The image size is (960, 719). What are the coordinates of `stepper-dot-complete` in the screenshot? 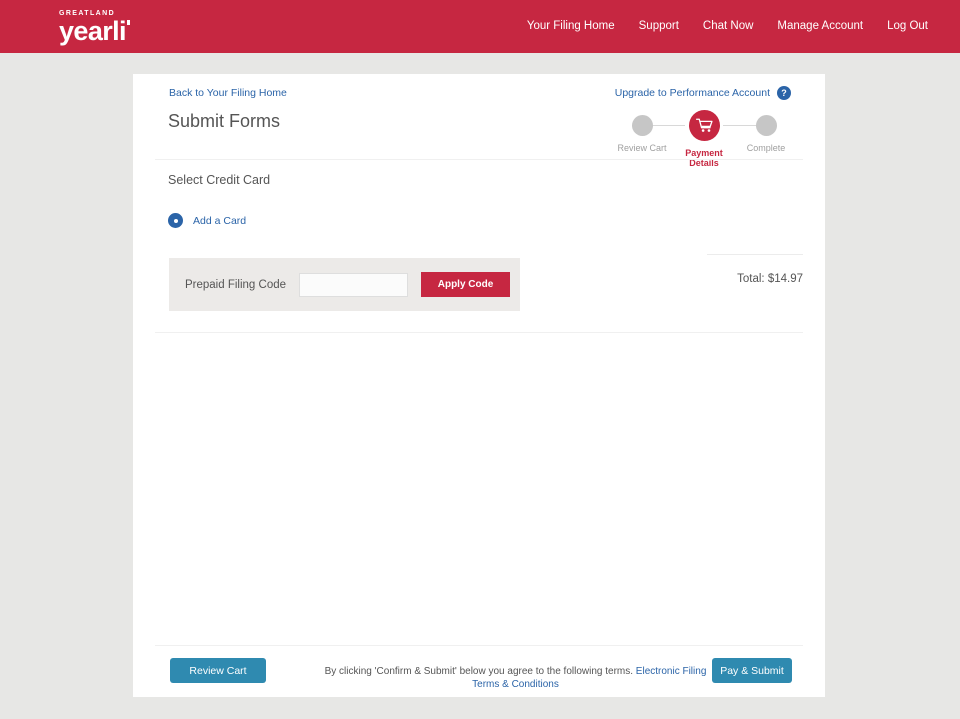 It's located at (766, 125).